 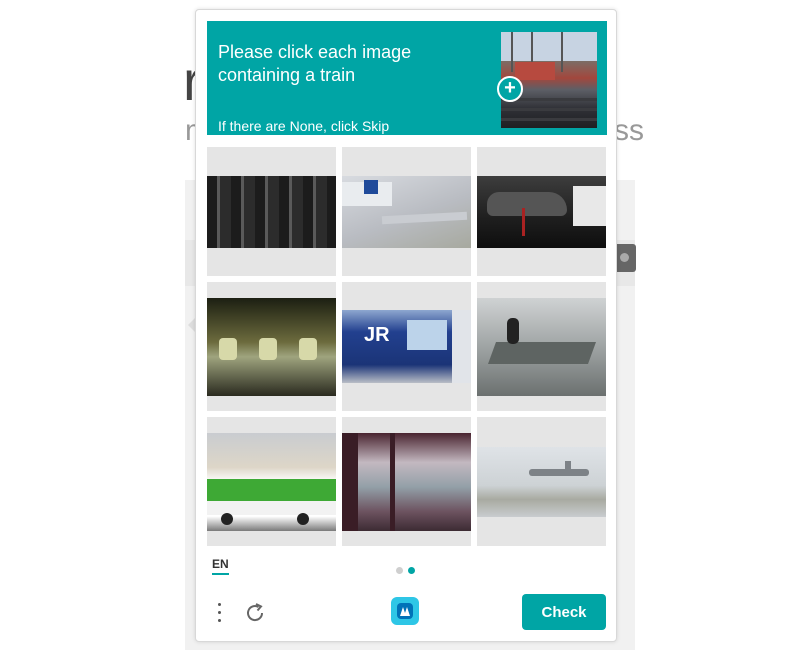 I want to click on check-button: Check, so click(x=564, y=612).